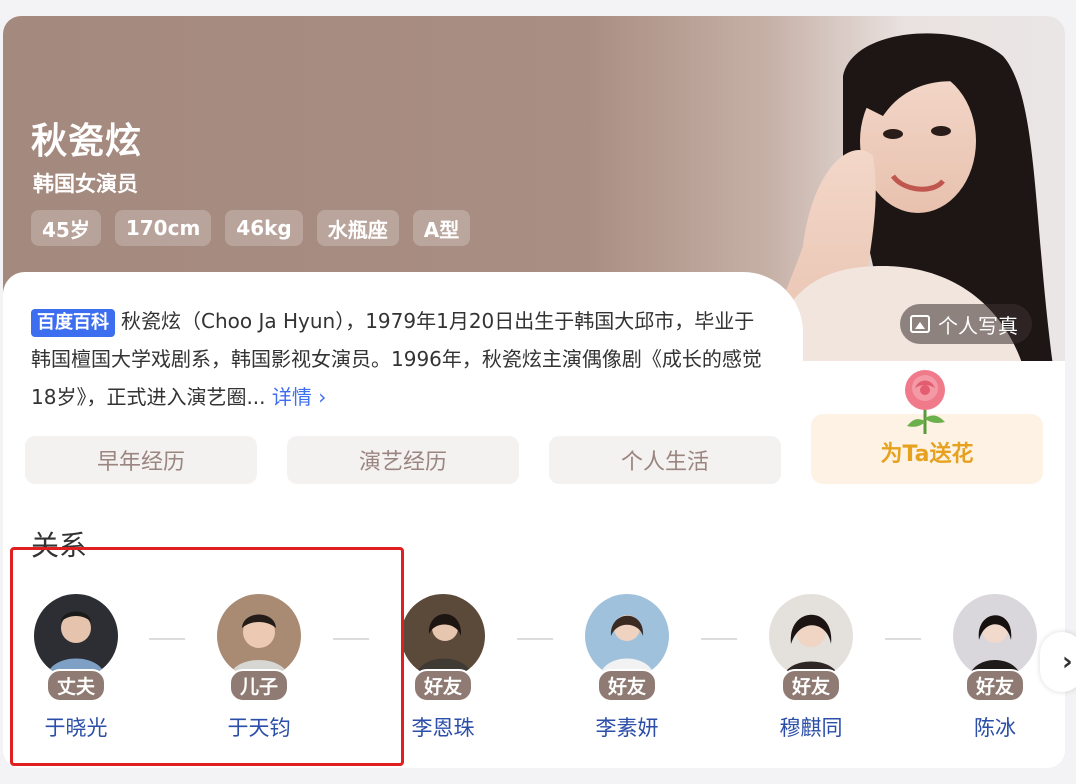 This screenshot has height=784, width=1076. Describe the element at coordinates (258, 685) in the screenshot. I see `relation-role-badge: 儿子` at that location.